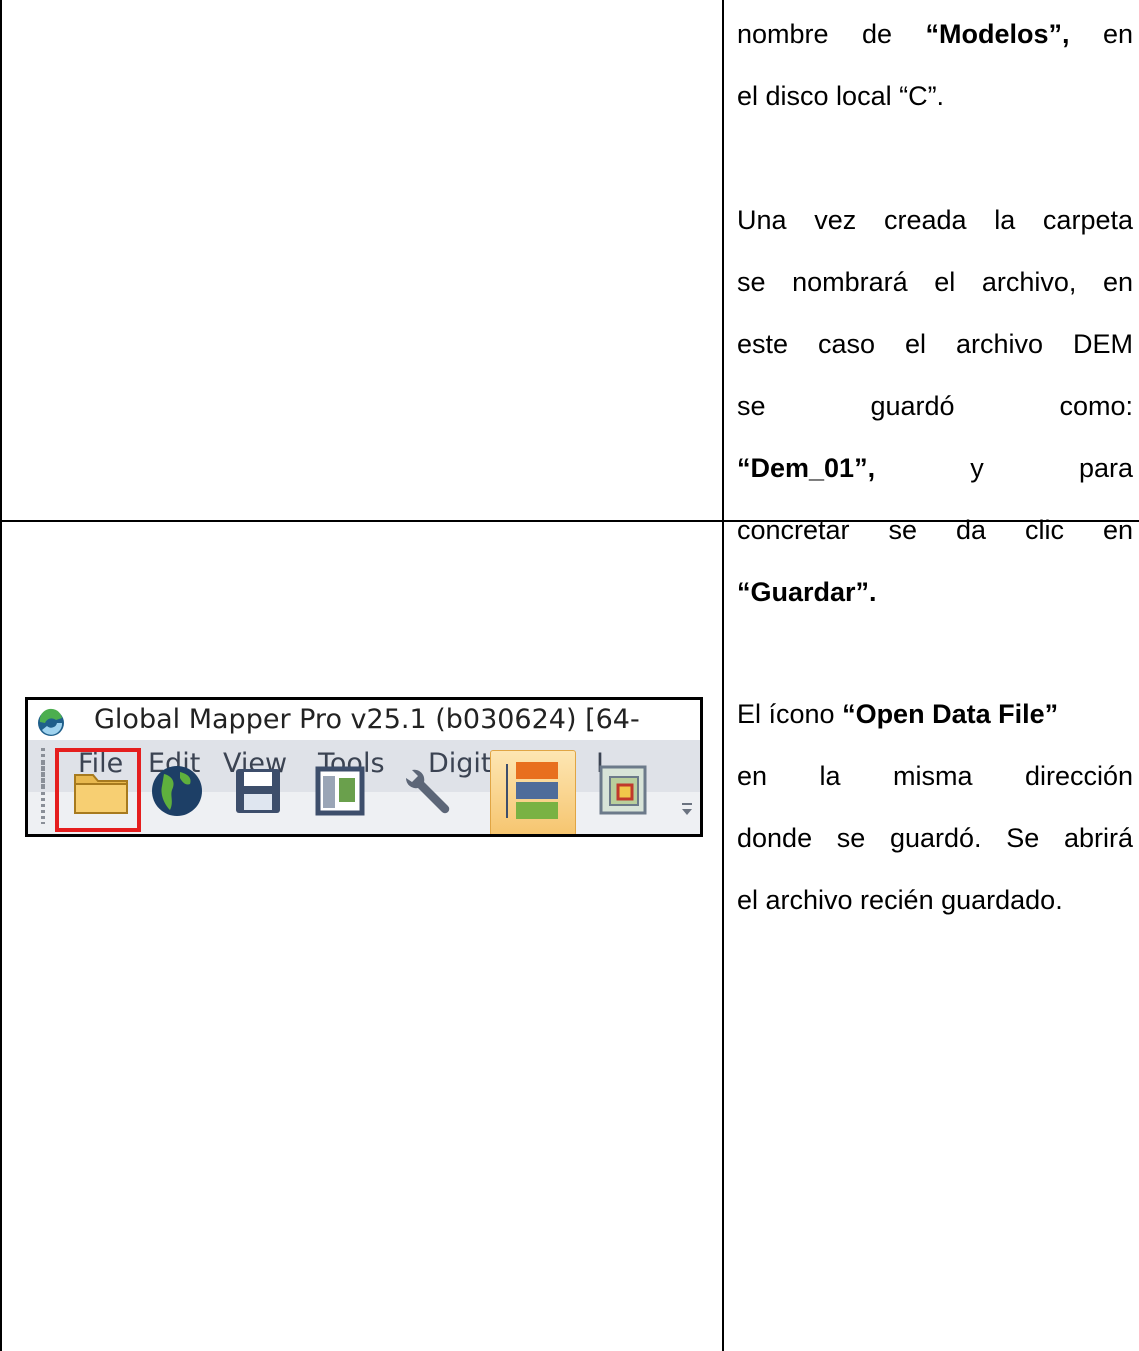  Describe the element at coordinates (935, 406) in the screenshot. I see `text-line: se guardó como:` at that location.